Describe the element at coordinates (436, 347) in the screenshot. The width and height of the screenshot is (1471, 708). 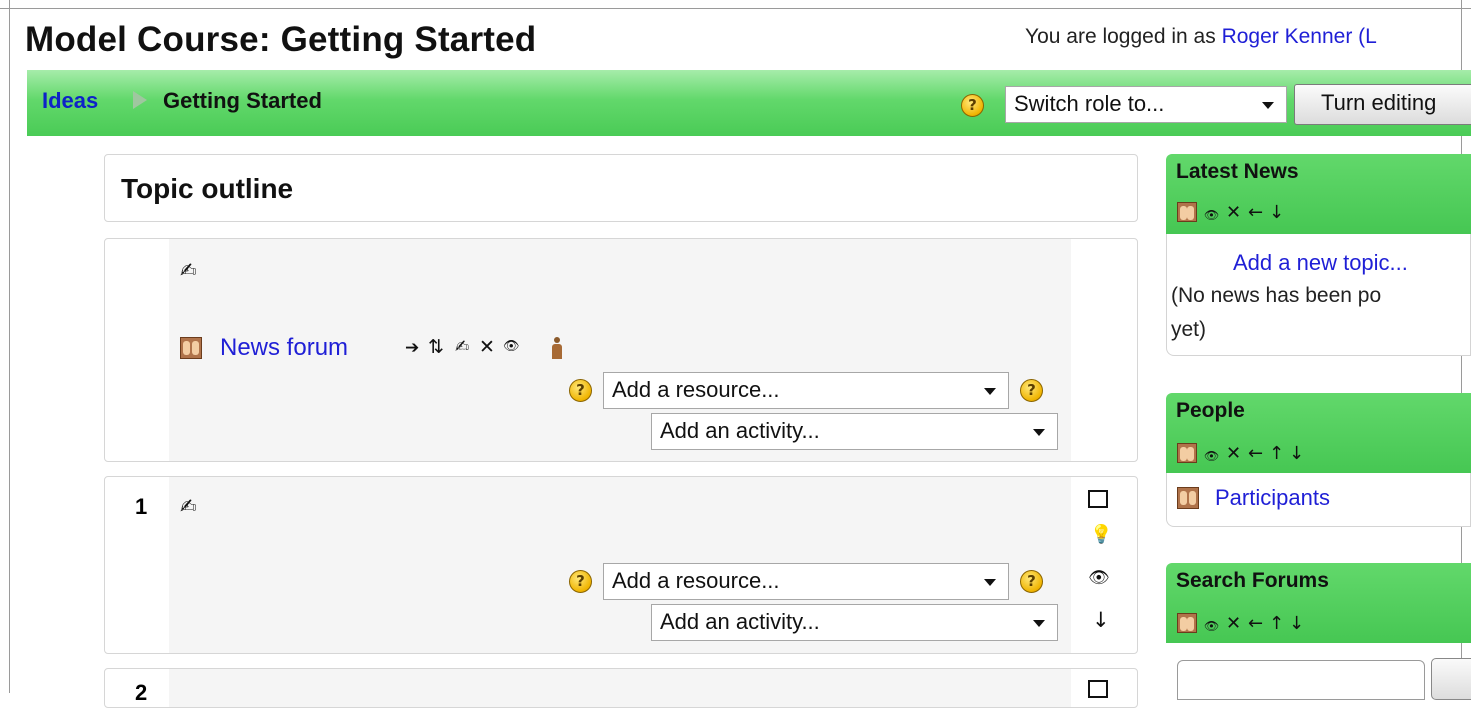
I see `move-icon: ⇅` at that location.